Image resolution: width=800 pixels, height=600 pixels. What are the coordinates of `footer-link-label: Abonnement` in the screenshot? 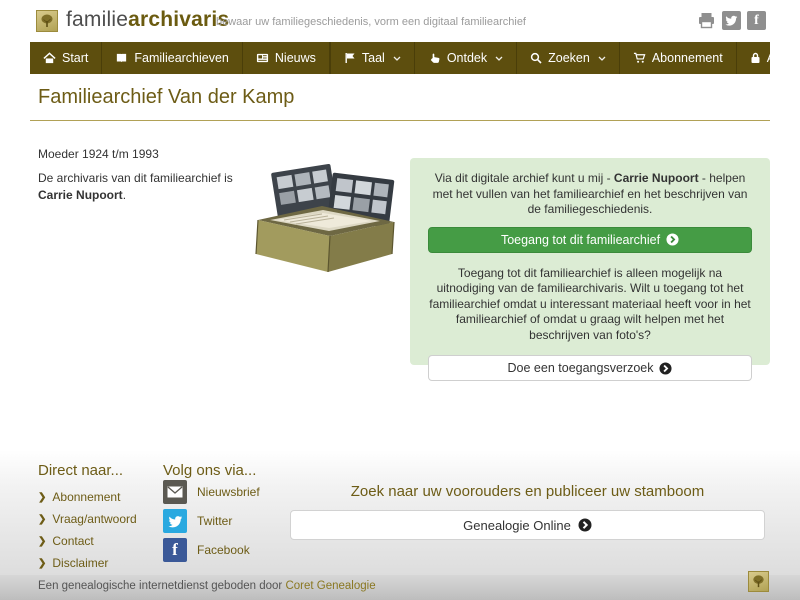 It's located at (86, 497).